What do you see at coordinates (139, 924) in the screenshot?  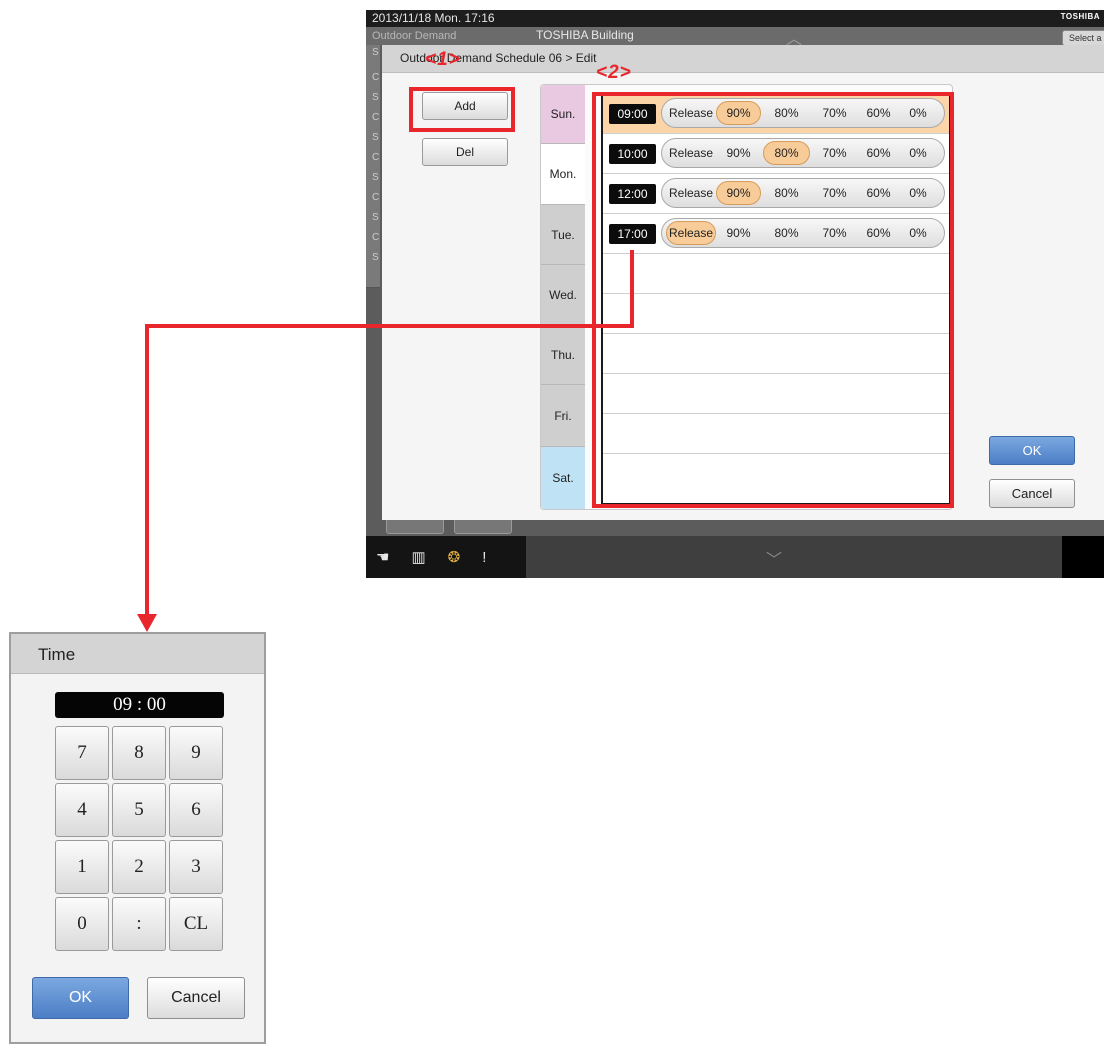 I see `key-colon: :` at bounding box center [139, 924].